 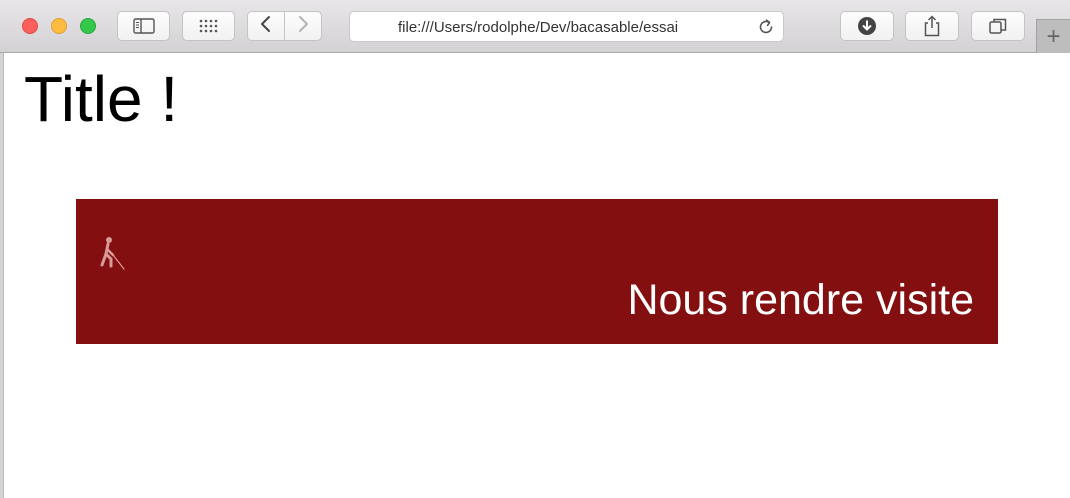 I want to click on top-sites-button, so click(x=208, y=26).